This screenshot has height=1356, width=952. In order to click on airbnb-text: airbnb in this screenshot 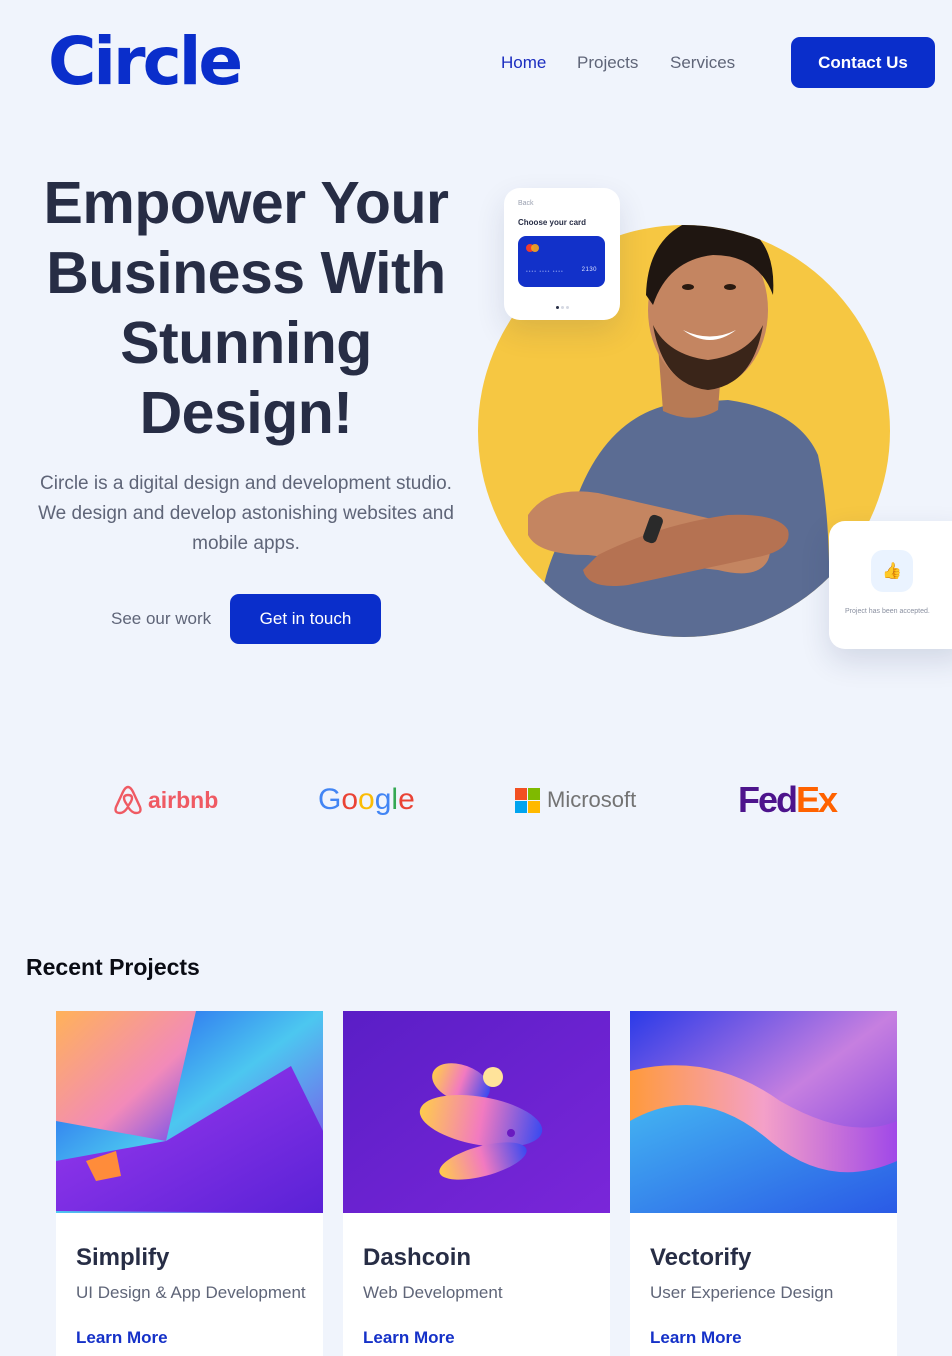, I will do `click(183, 799)`.